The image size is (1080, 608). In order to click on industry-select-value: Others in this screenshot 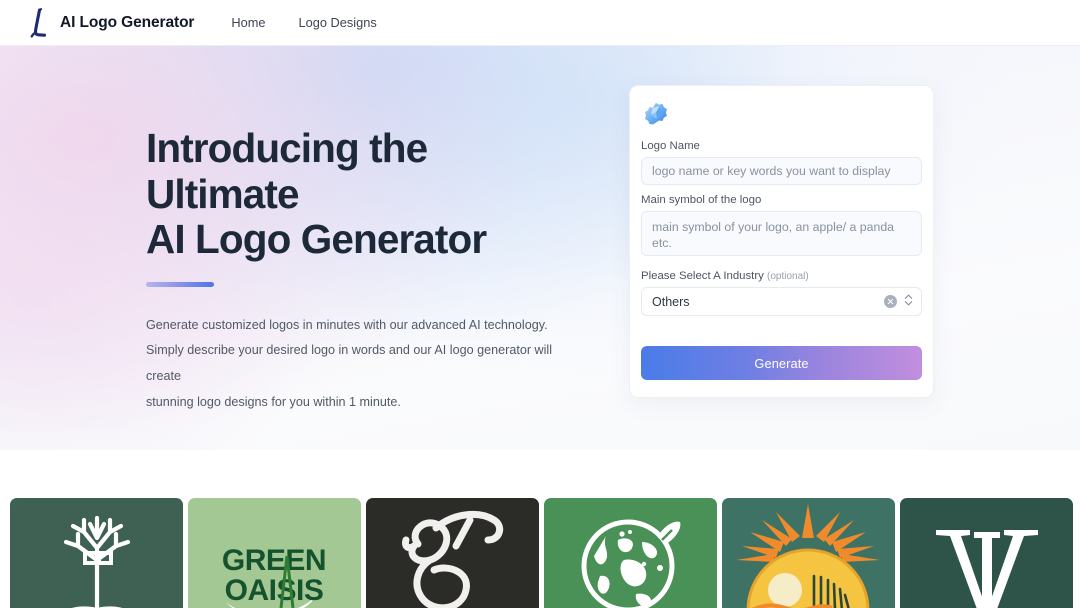, I will do `click(671, 301)`.